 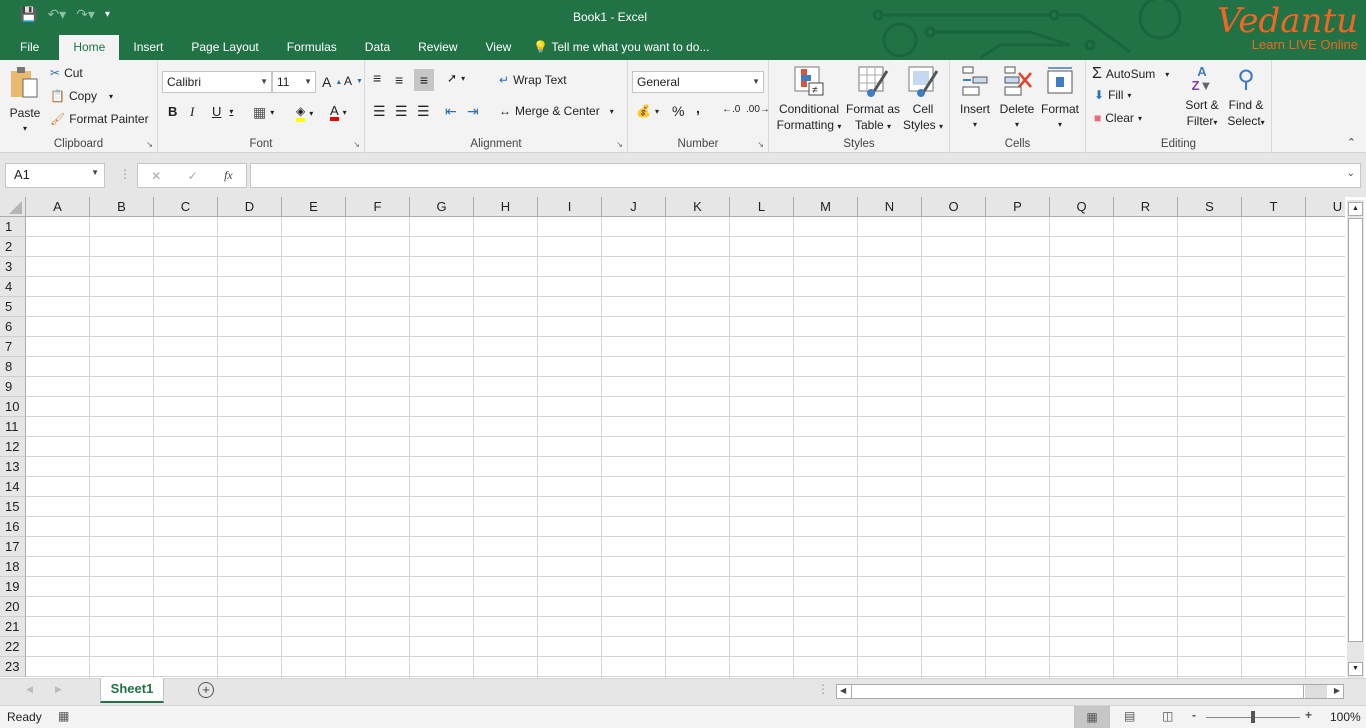 What do you see at coordinates (206, 690) in the screenshot?
I see `add-sheet-icon: +` at bounding box center [206, 690].